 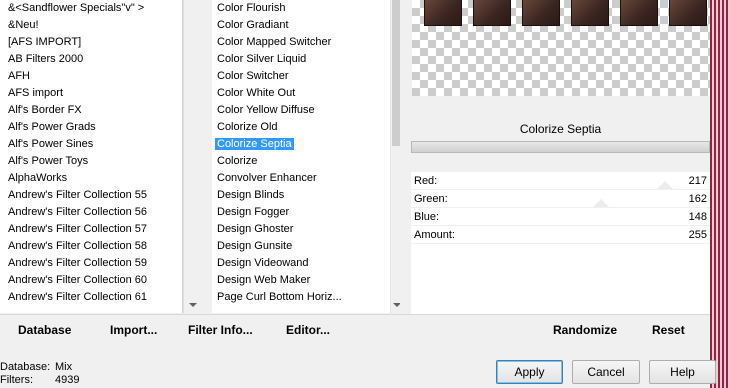 What do you see at coordinates (301, 76) in the screenshot?
I see `filter-item: Color Switcher` at bounding box center [301, 76].